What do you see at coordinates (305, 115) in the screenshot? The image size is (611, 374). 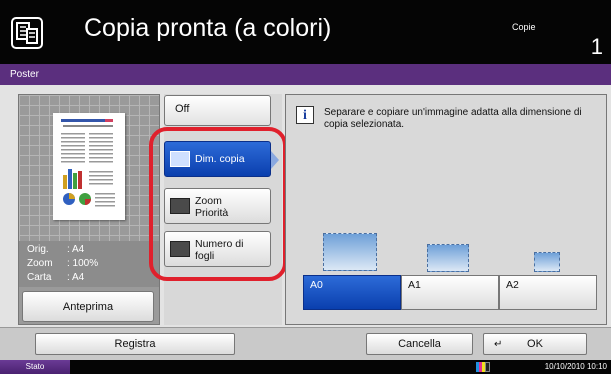 I see `info-icon: i` at bounding box center [305, 115].